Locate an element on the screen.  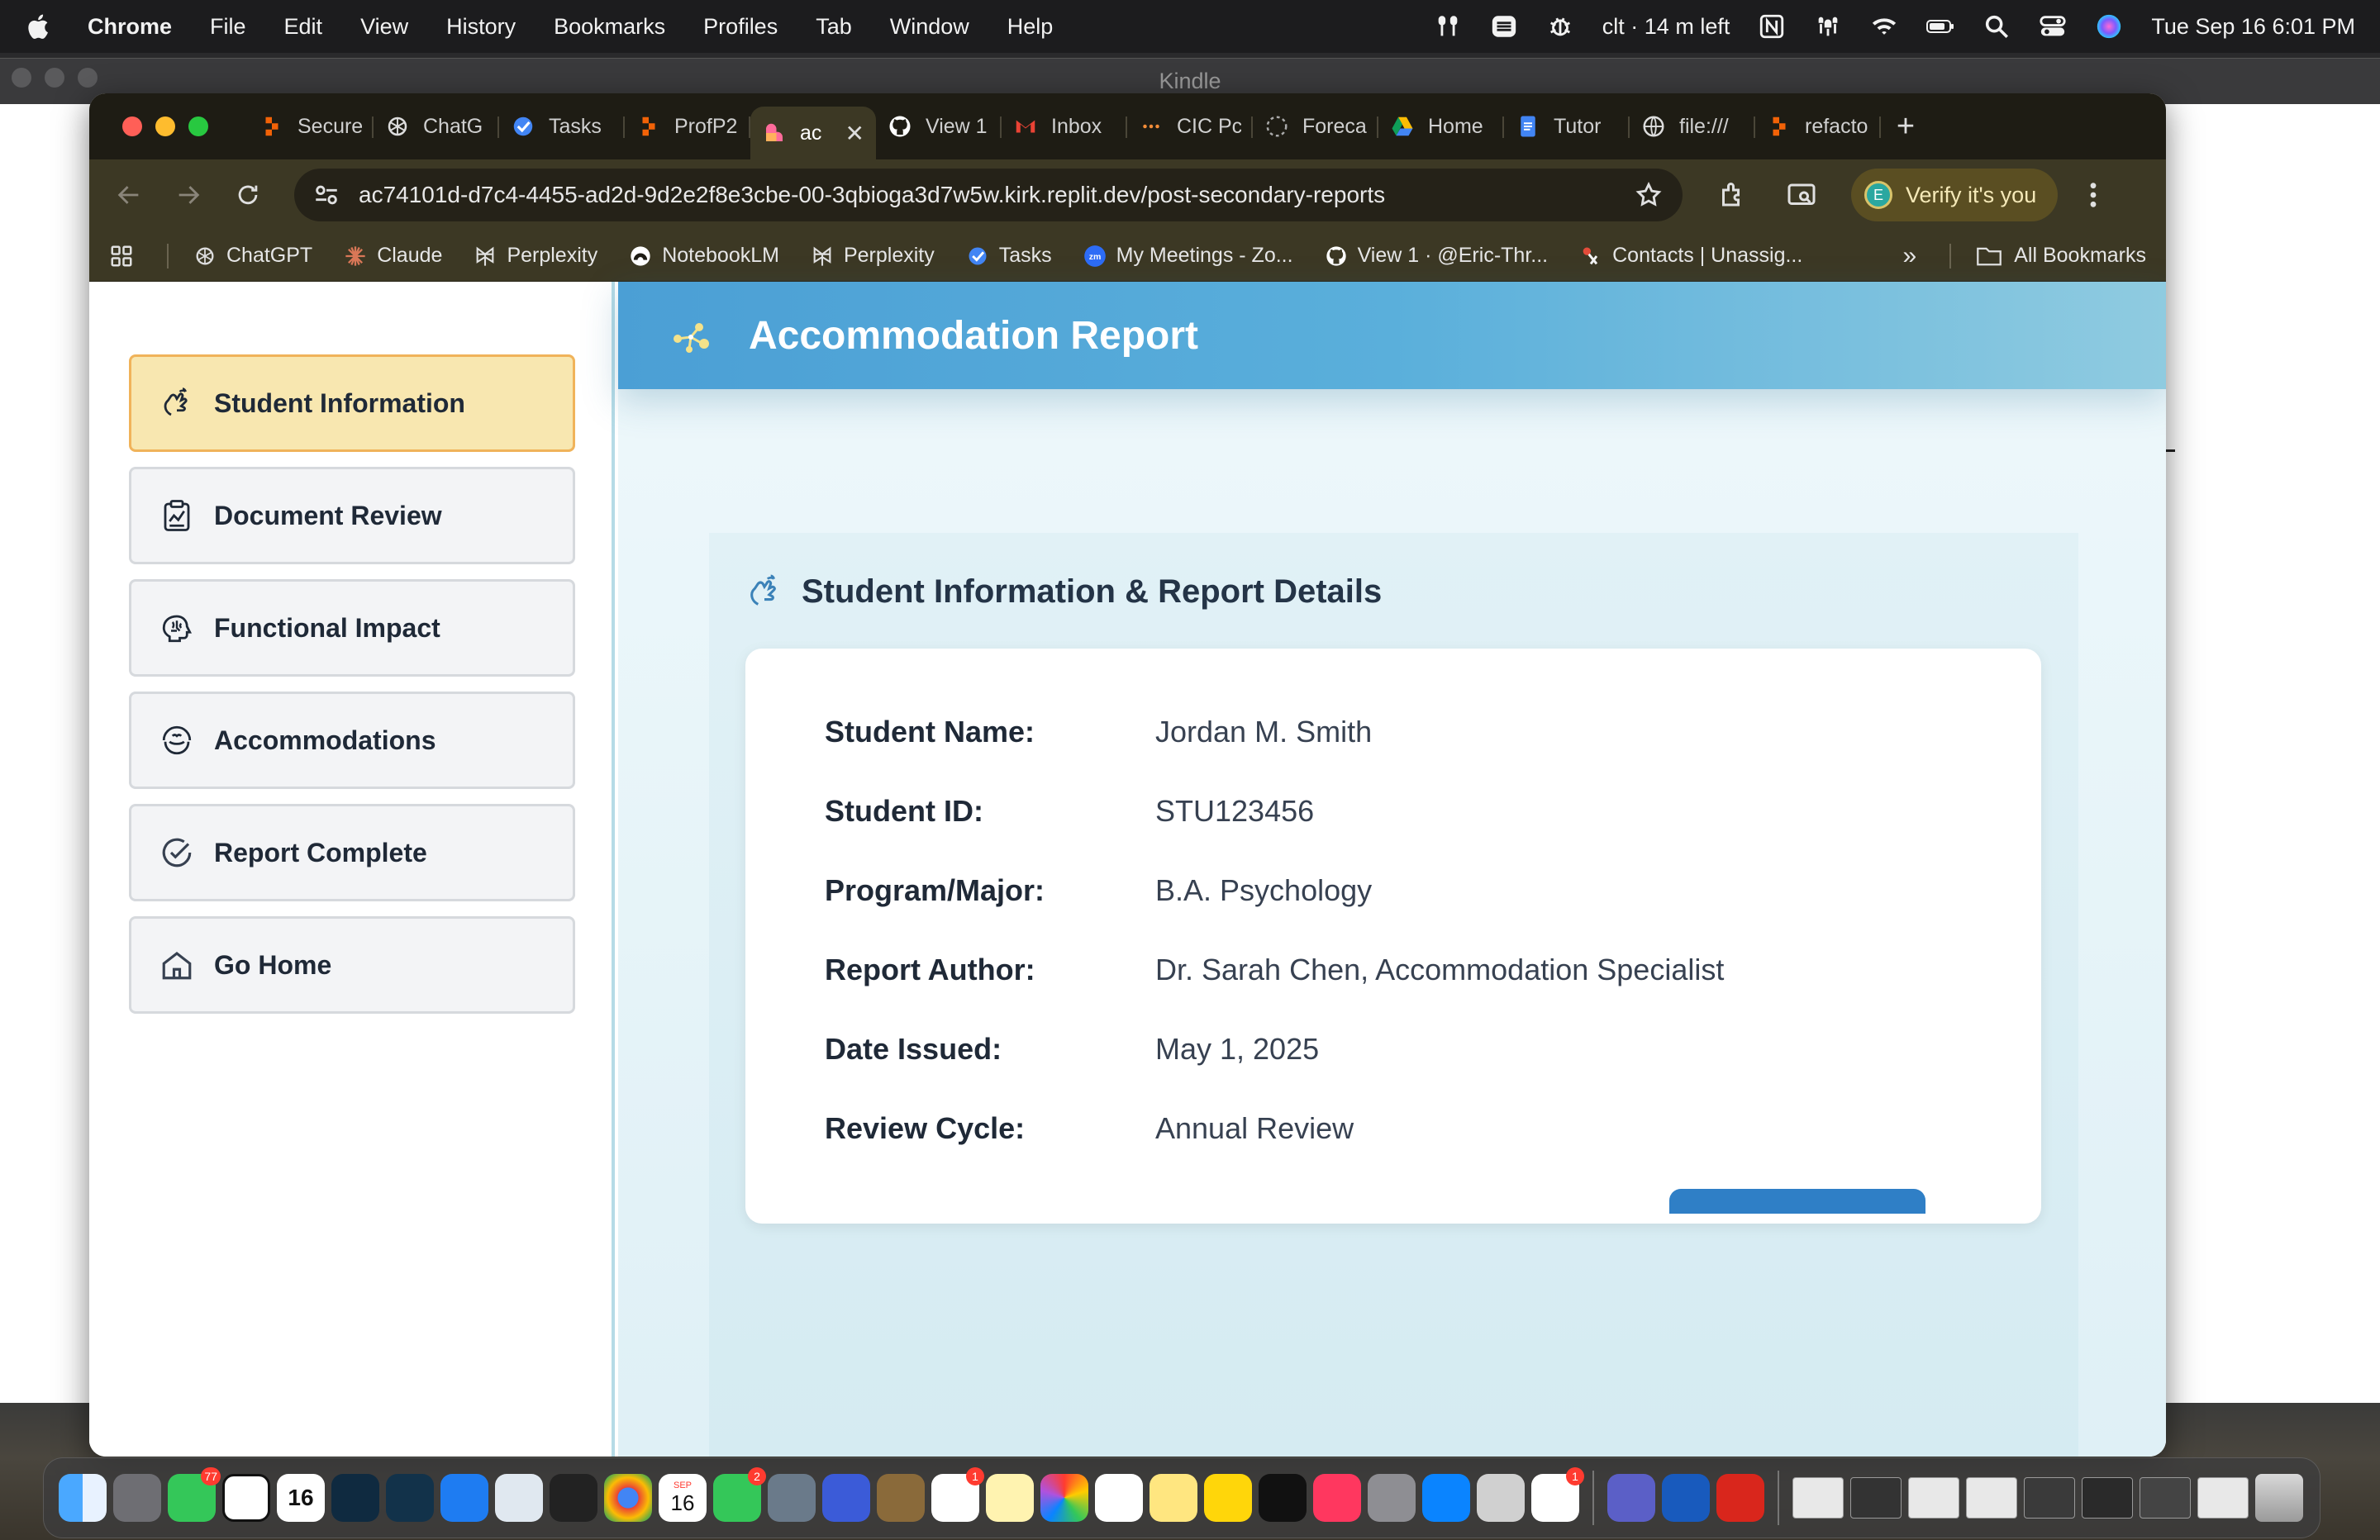
tab-tutor: Tutor is located at coordinates (1567, 126).